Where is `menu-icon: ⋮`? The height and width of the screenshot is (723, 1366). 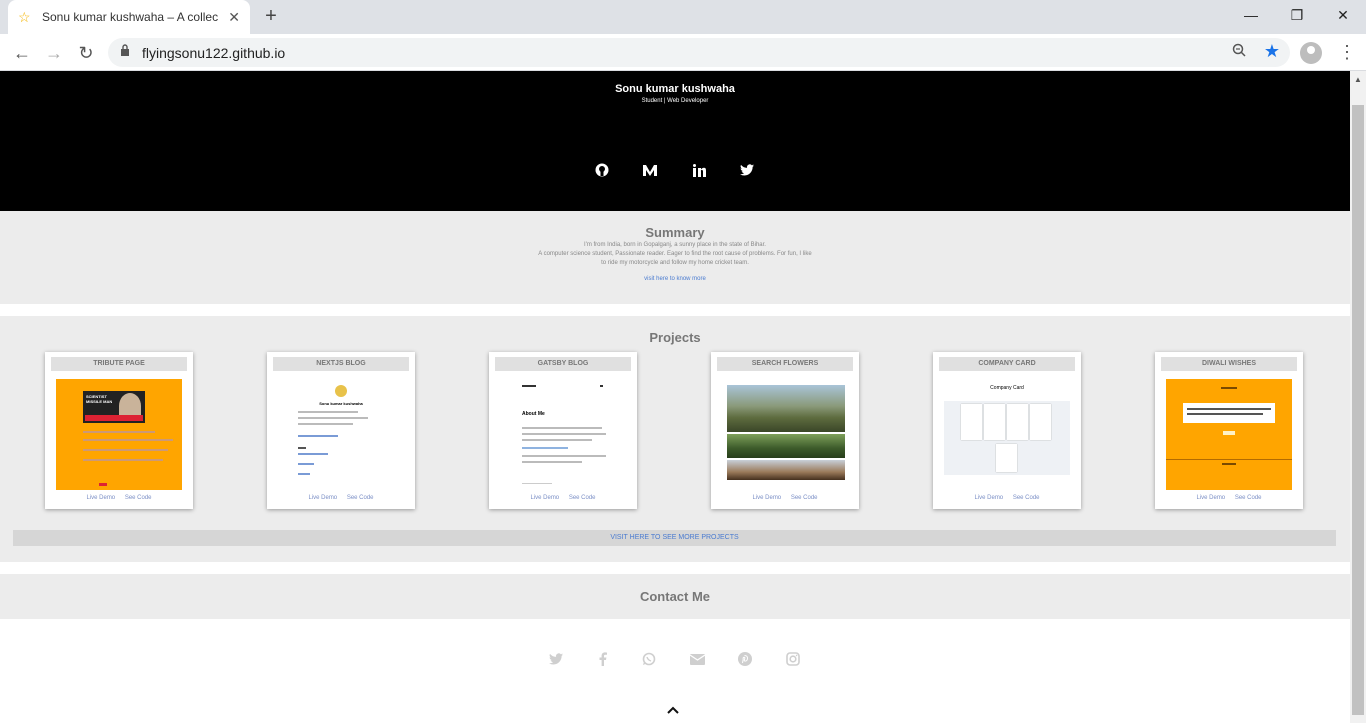
menu-icon: ⋮ is located at coordinates (1347, 52).